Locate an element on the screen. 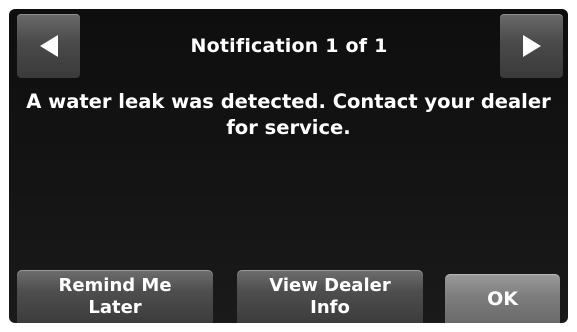 The width and height of the screenshot is (577, 332). previous-notification-button is located at coordinates (48, 46).